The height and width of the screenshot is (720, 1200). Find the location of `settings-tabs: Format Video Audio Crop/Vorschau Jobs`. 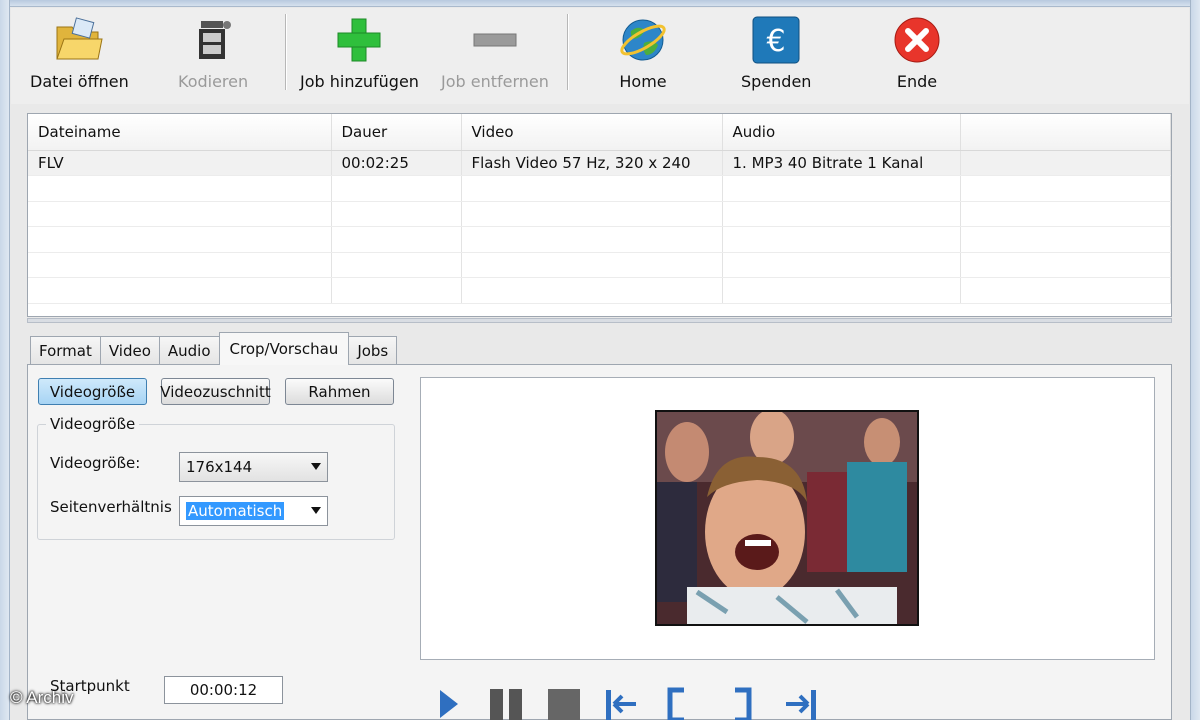

settings-tabs: Format Video Audio Crop/Vorschau Jobs is located at coordinates (214, 348).